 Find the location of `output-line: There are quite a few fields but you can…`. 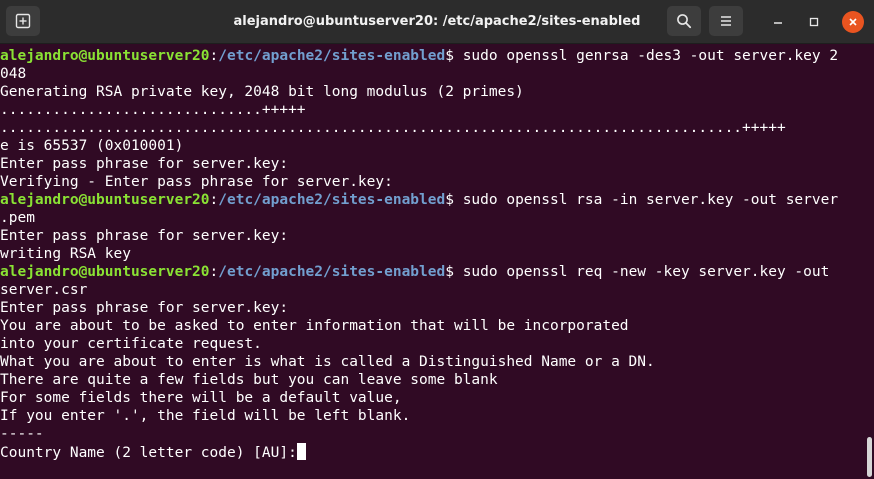

output-line: There are quite a few fields but you can… is located at coordinates (249, 380).